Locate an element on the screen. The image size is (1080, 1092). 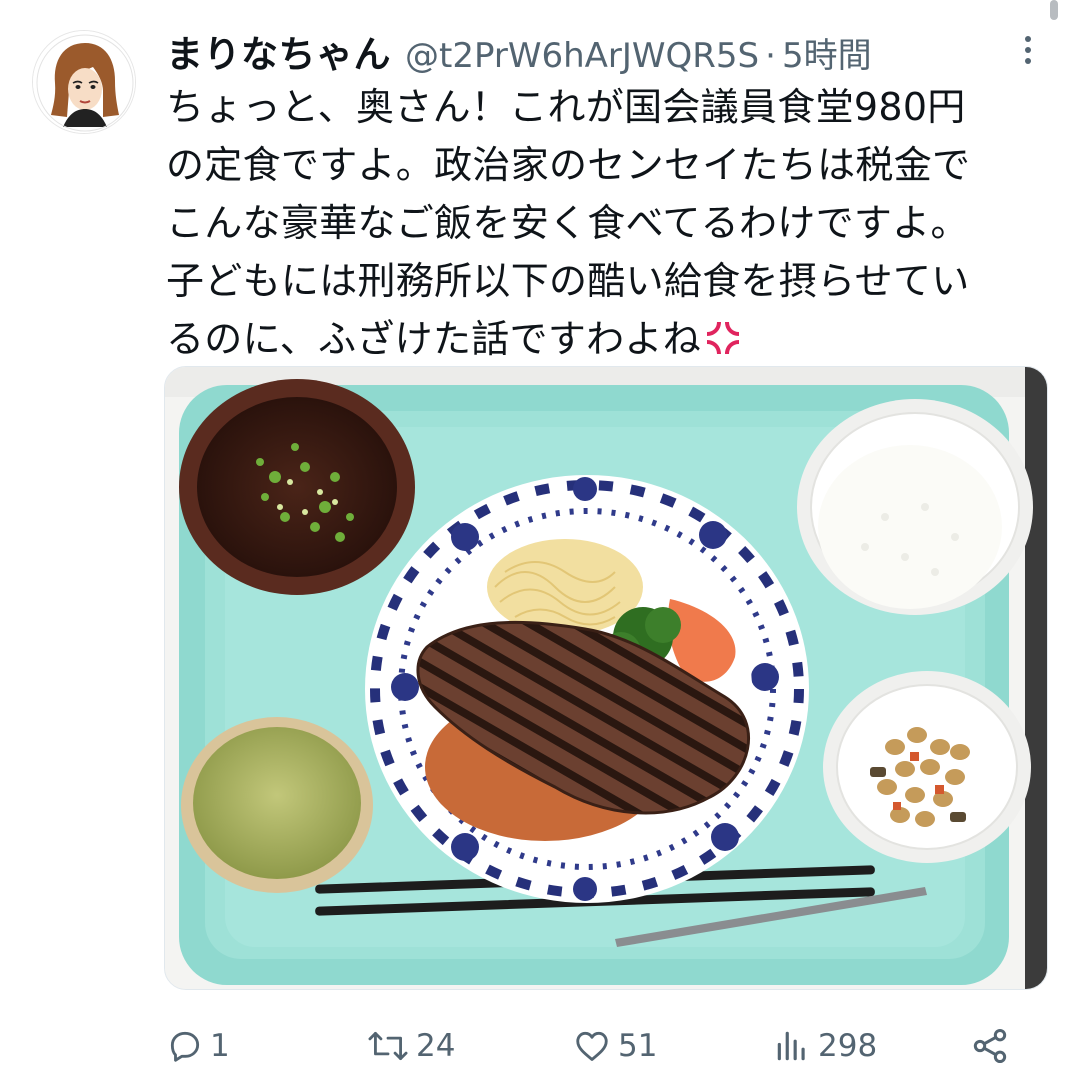
reply-button: 1 is located at coordinates (198, 1046).